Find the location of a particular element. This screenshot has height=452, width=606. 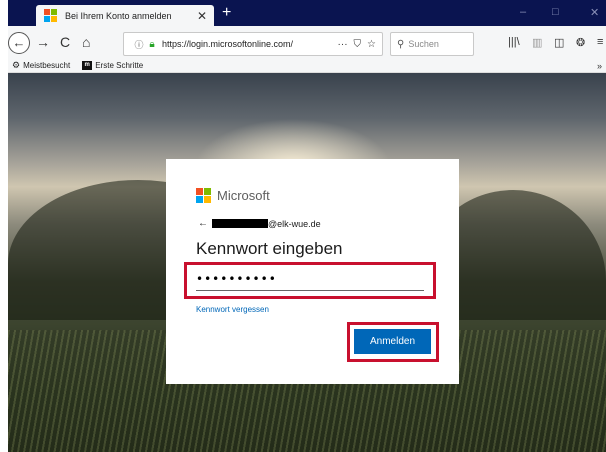

search-placeholder: Suchen is located at coordinates (423, 44).